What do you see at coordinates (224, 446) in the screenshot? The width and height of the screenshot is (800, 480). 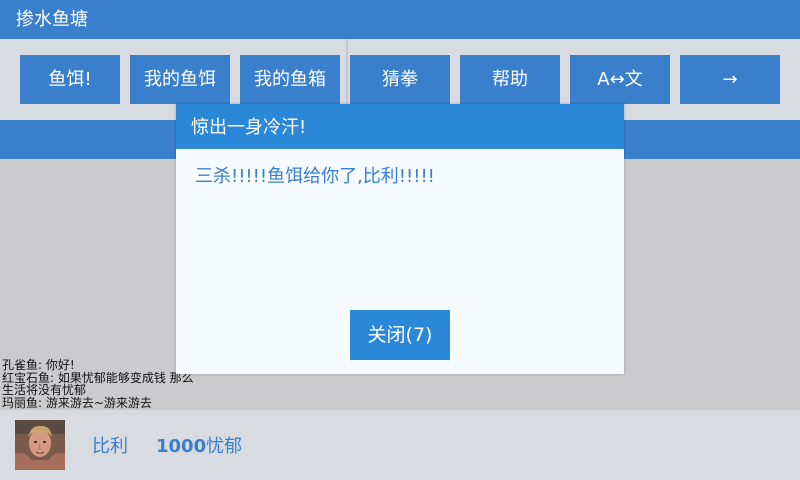 I see `currency-unit: 忧郁` at bounding box center [224, 446].